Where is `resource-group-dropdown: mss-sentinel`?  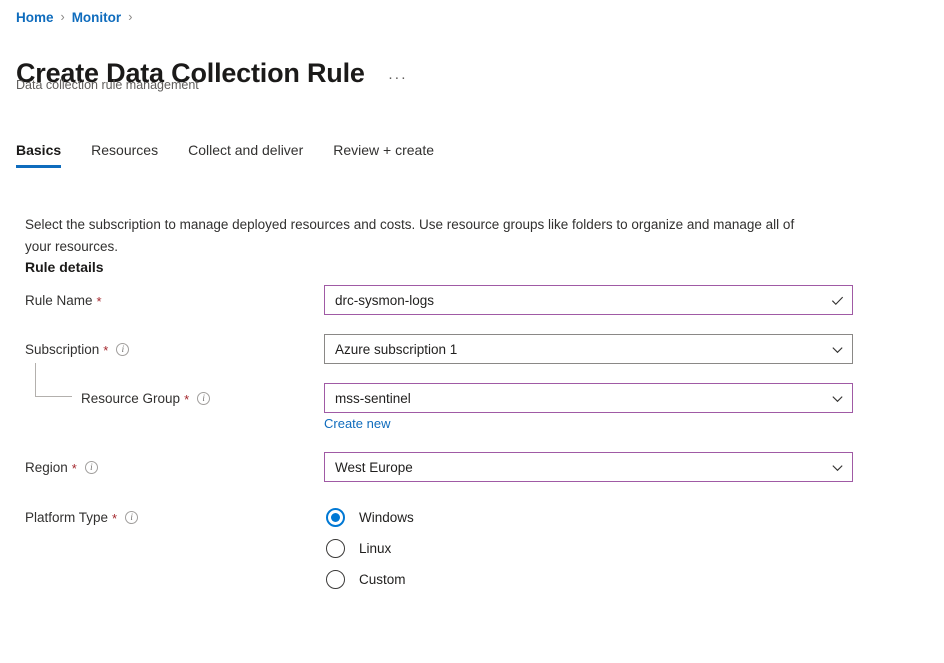
resource-group-dropdown: mss-sentinel is located at coordinates (588, 398).